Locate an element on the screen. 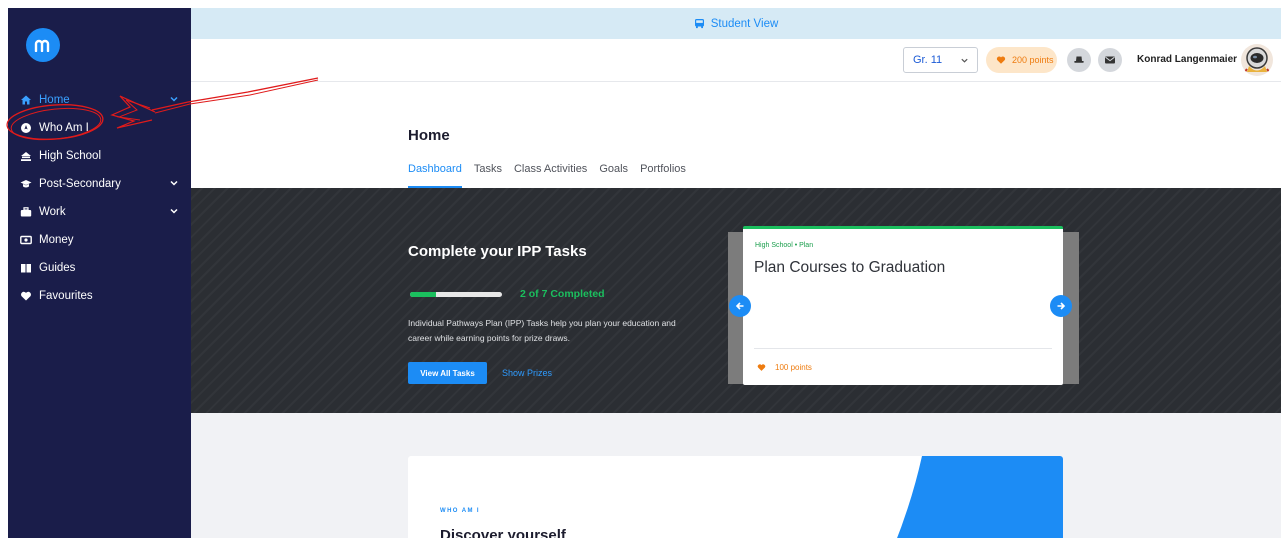 The height and width of the screenshot is (538, 1281). avatar is located at coordinates (1257, 60).